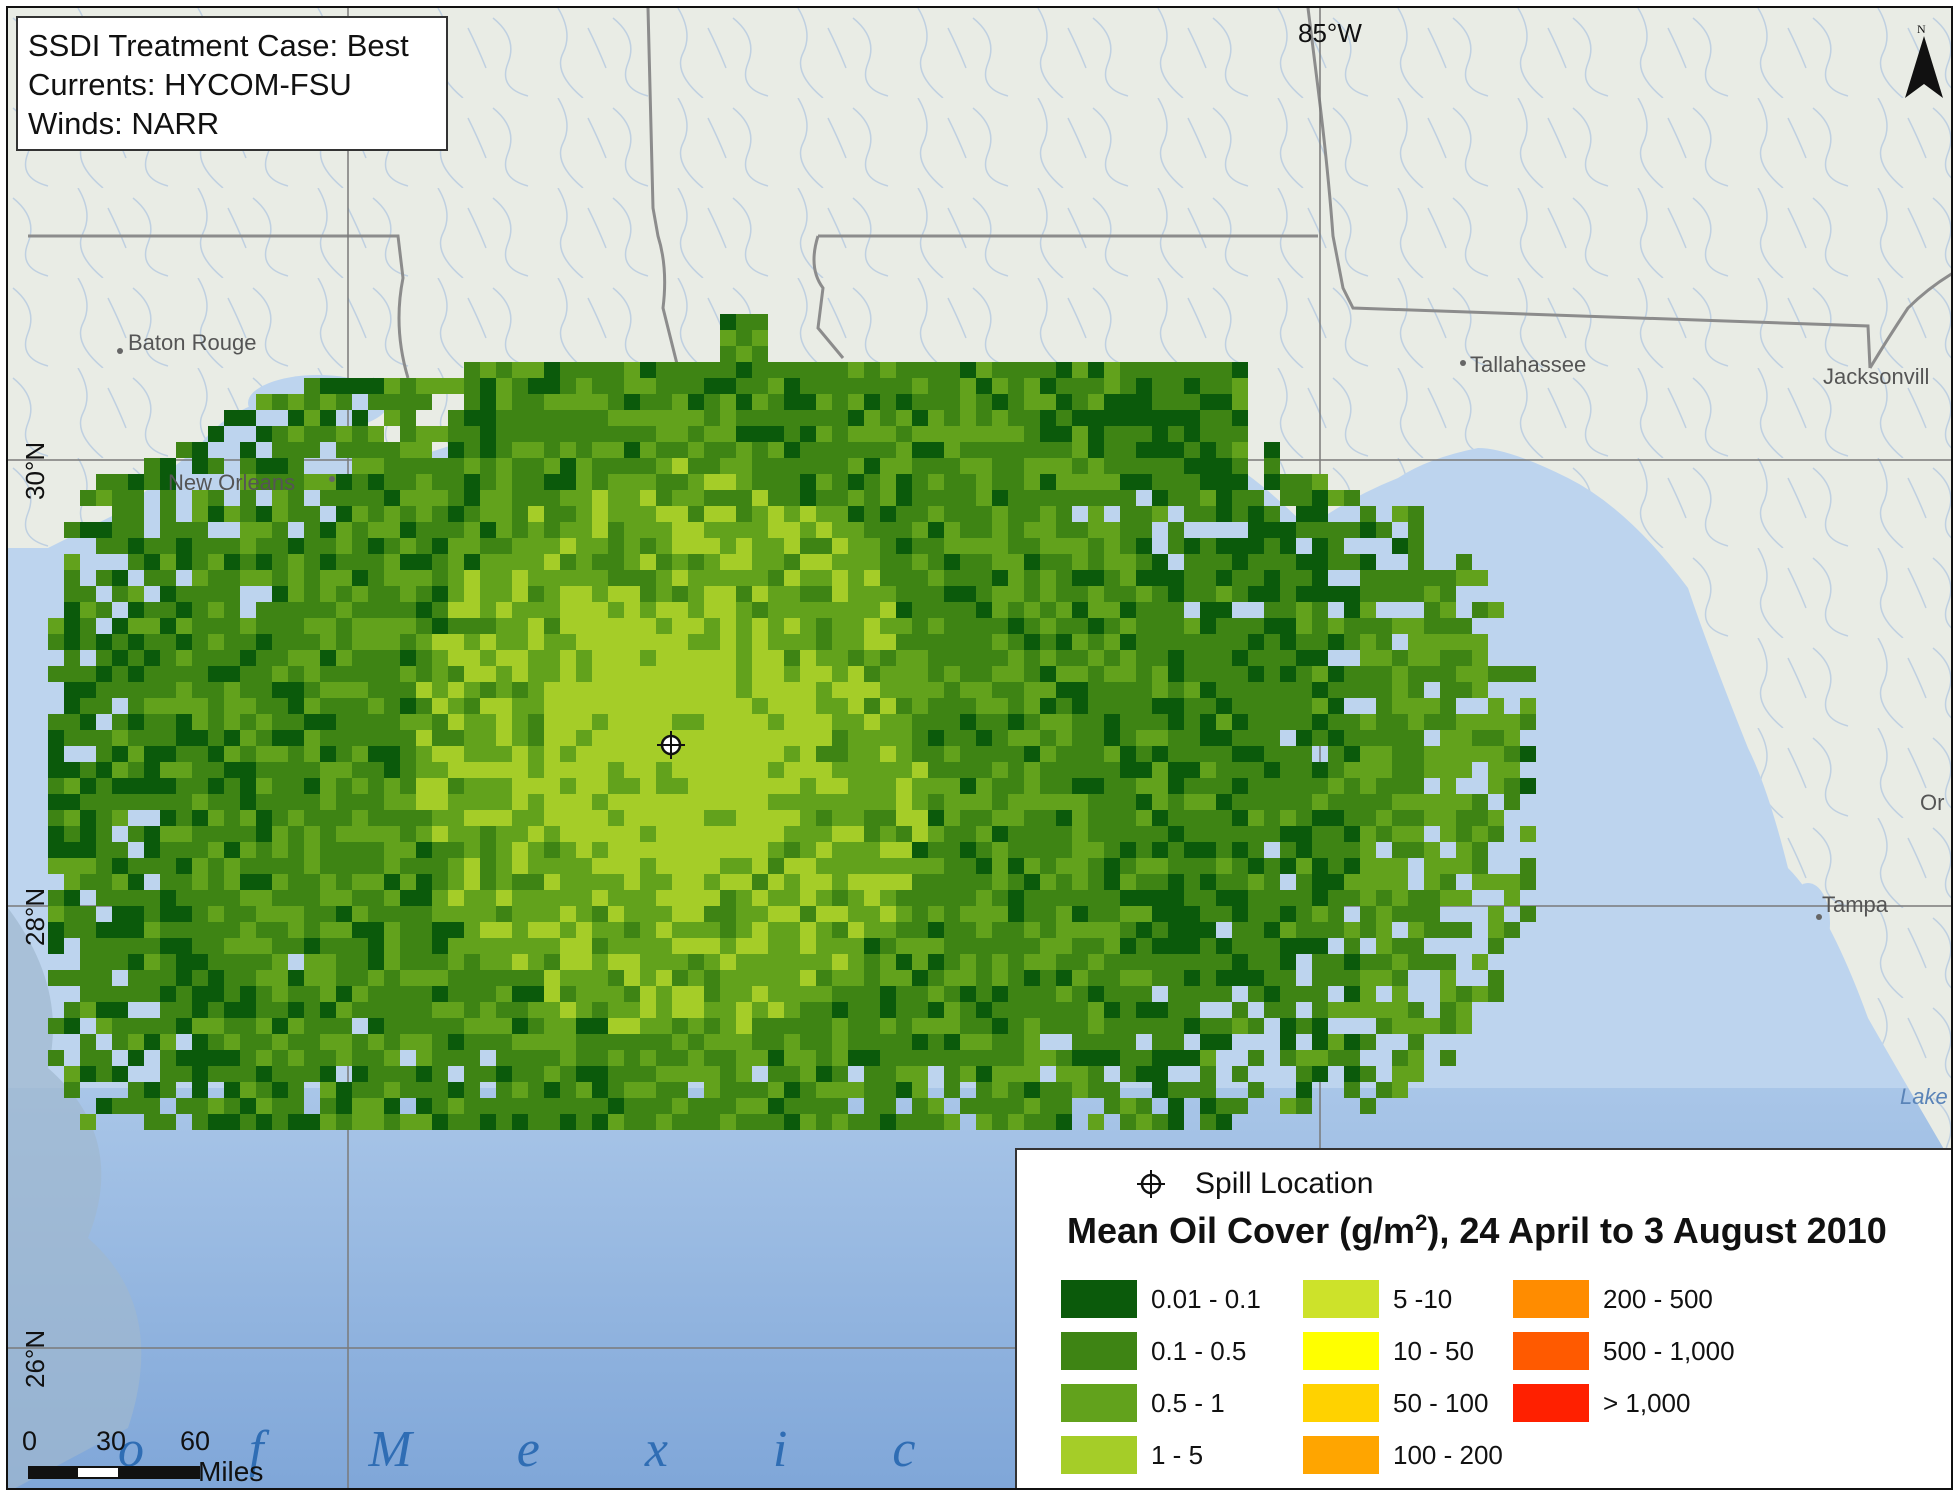 The width and height of the screenshot is (1955, 1492). Describe the element at coordinates (1613, 1299) in the screenshot. I see `legend-item: 200 - 500` at that location.